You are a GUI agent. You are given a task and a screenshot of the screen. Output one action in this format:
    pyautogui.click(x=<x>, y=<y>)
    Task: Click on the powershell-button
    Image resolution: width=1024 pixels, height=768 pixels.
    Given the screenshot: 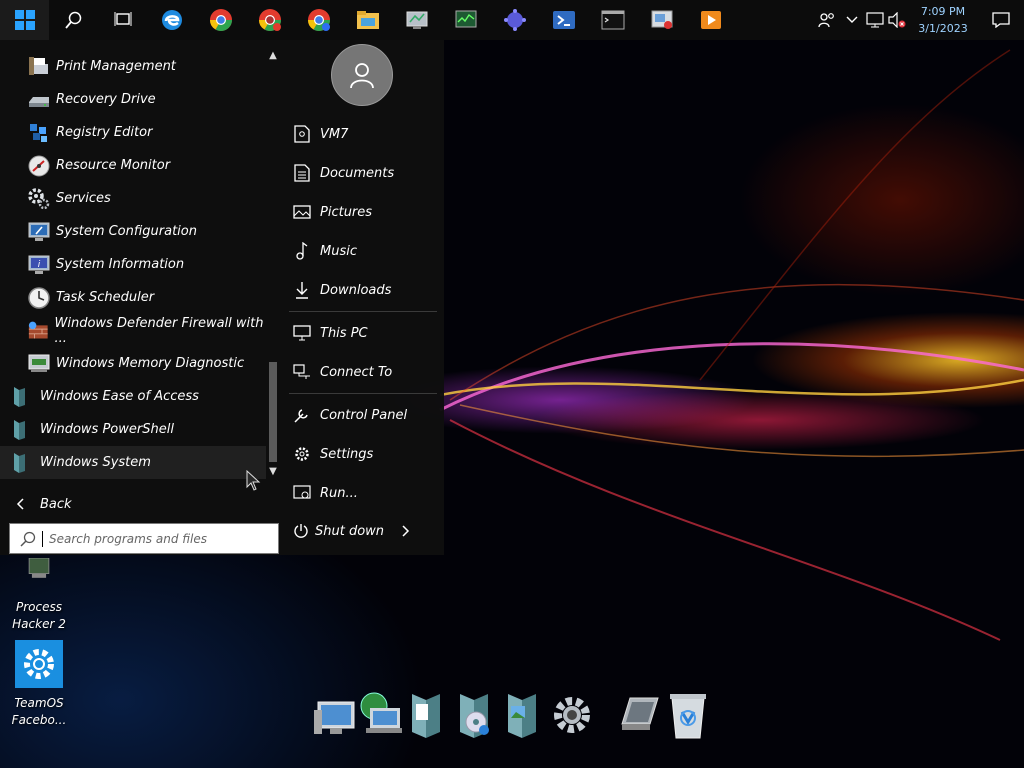 What is the action you would take?
    pyautogui.click(x=563, y=20)
    